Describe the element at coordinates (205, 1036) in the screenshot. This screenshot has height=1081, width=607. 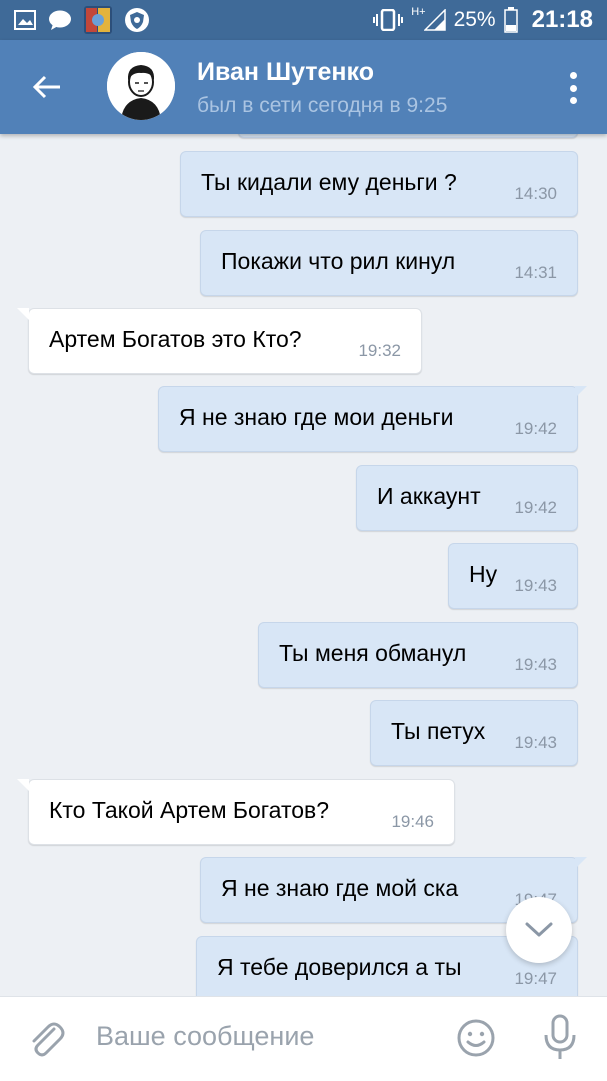
I see `message-input: Ваше сообщение` at that location.